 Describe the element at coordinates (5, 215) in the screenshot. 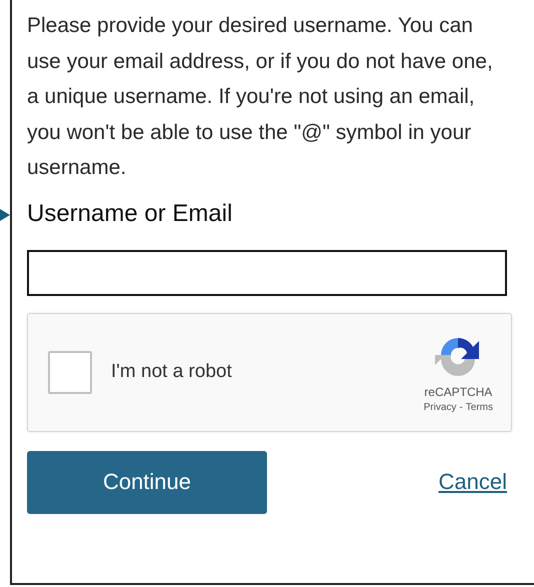

I see `pointer-icon` at that location.